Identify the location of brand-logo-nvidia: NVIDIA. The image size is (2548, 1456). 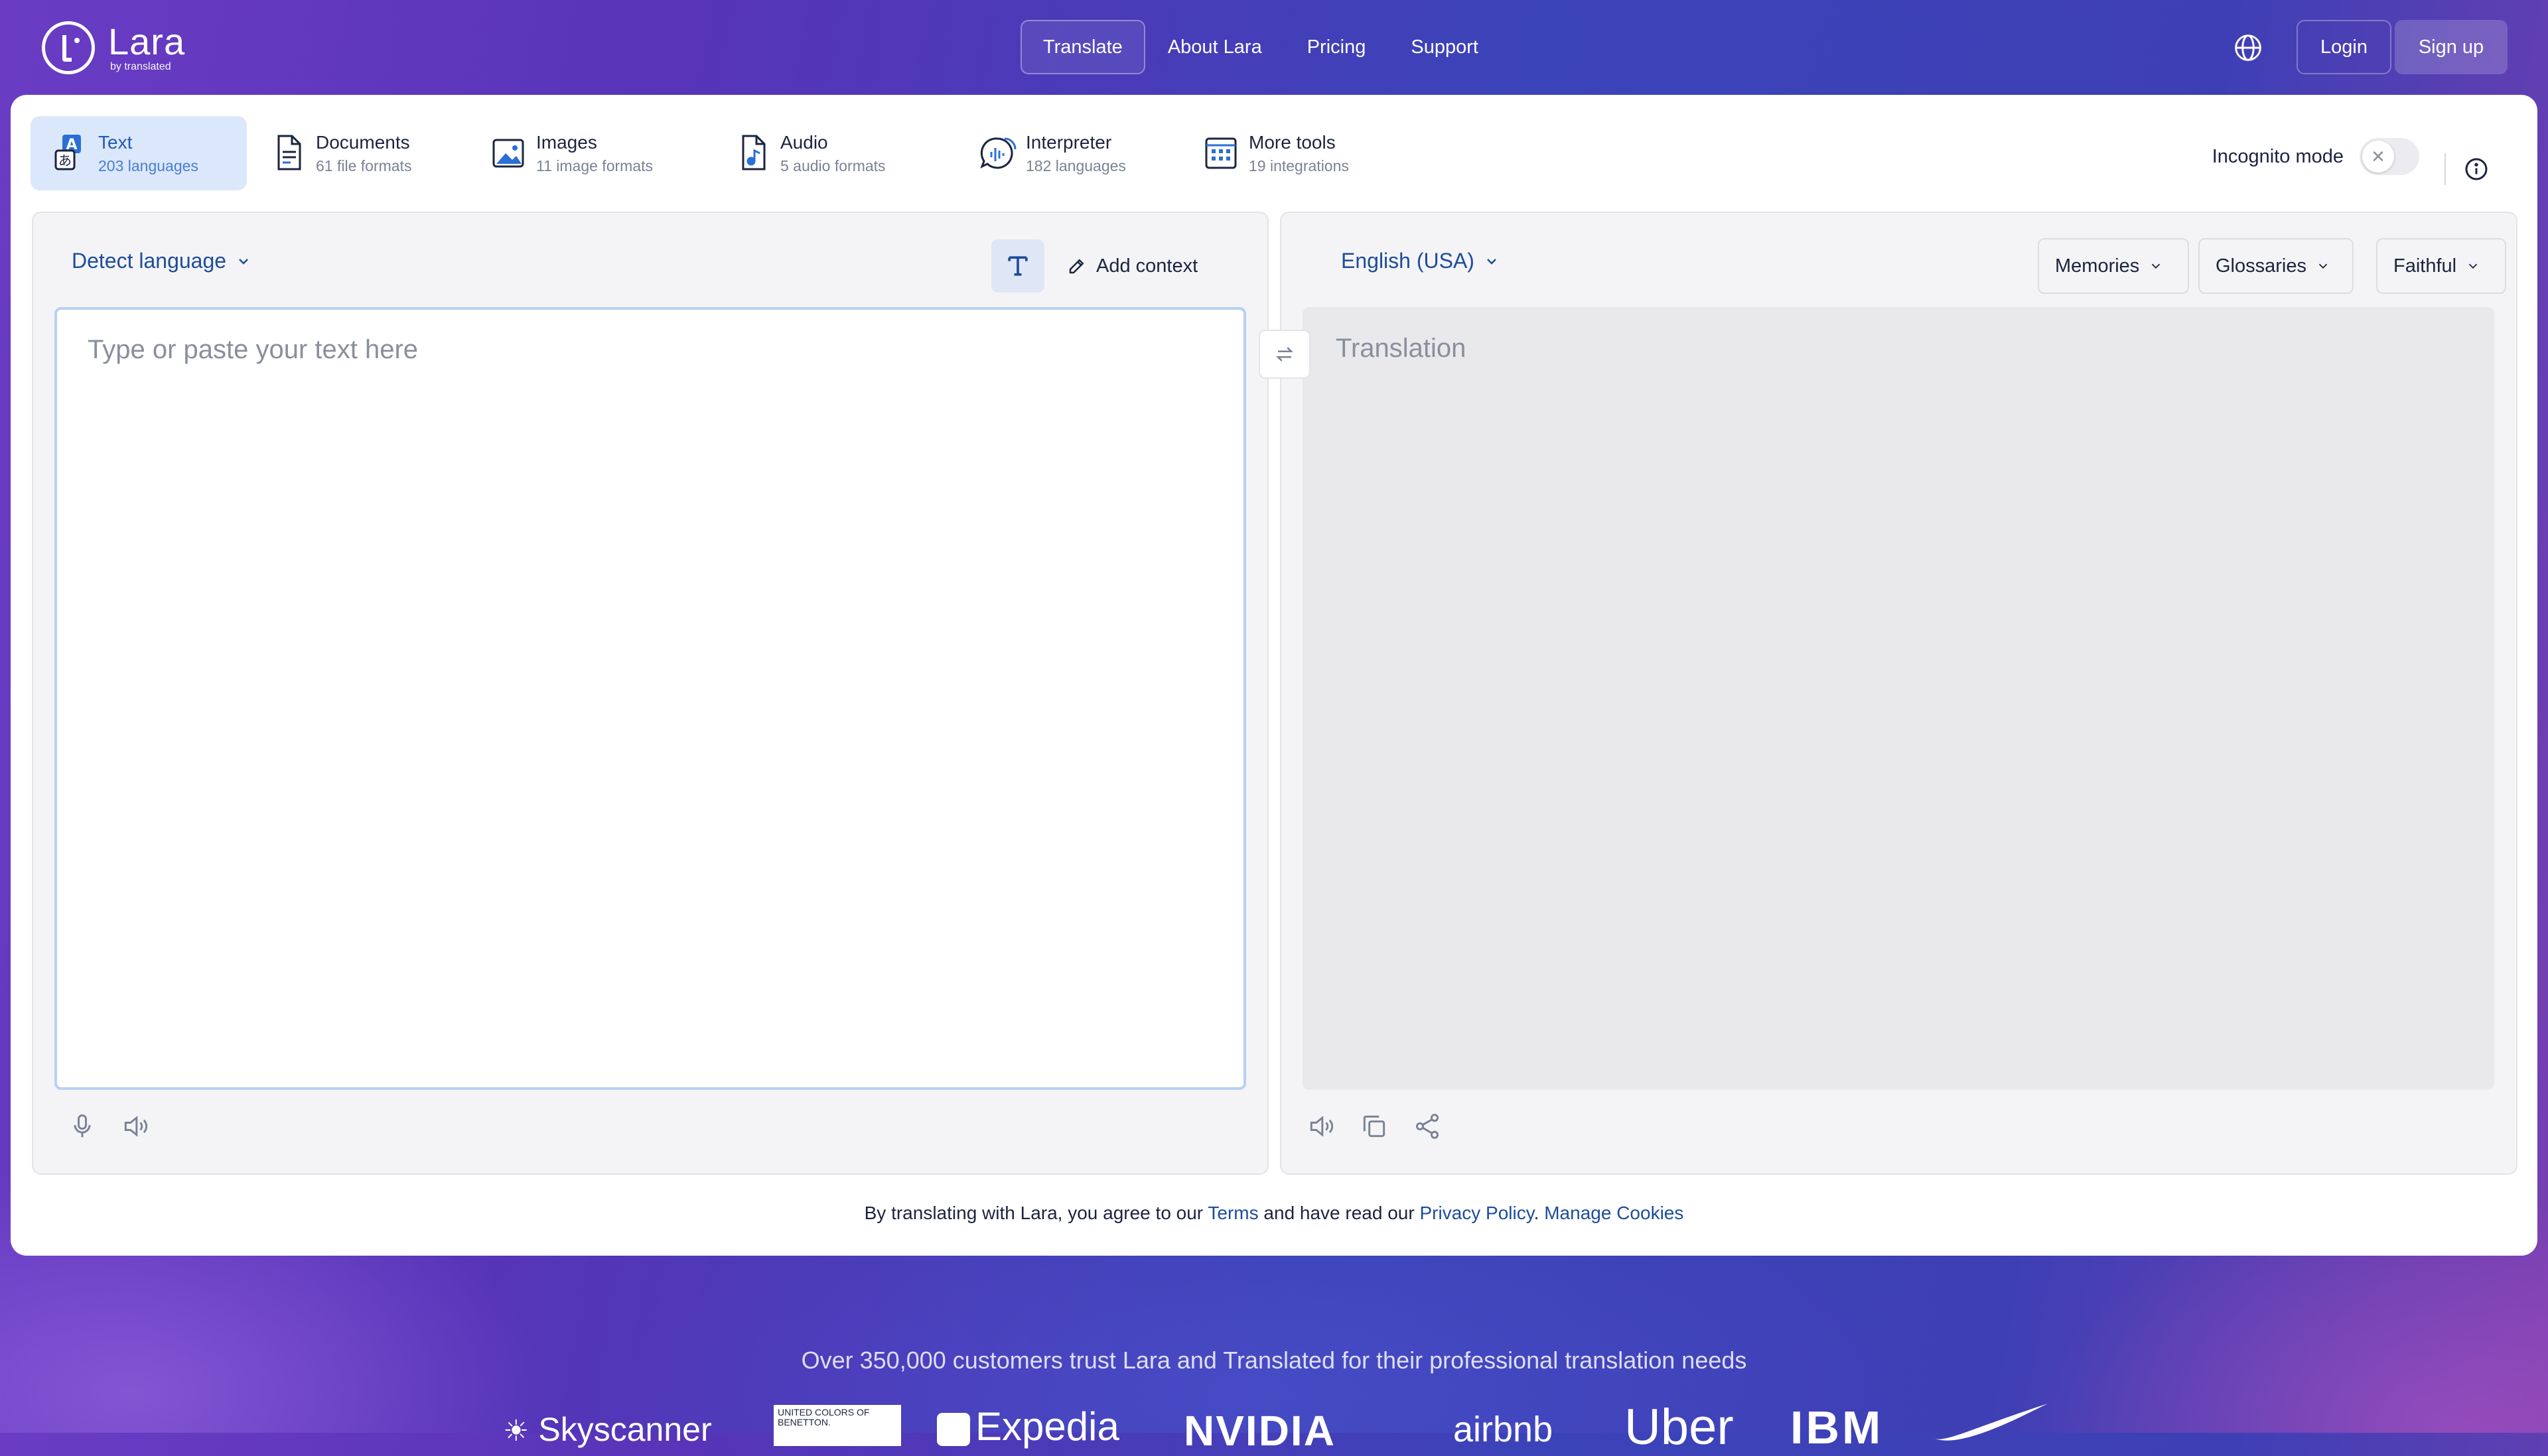
(1260, 1431).